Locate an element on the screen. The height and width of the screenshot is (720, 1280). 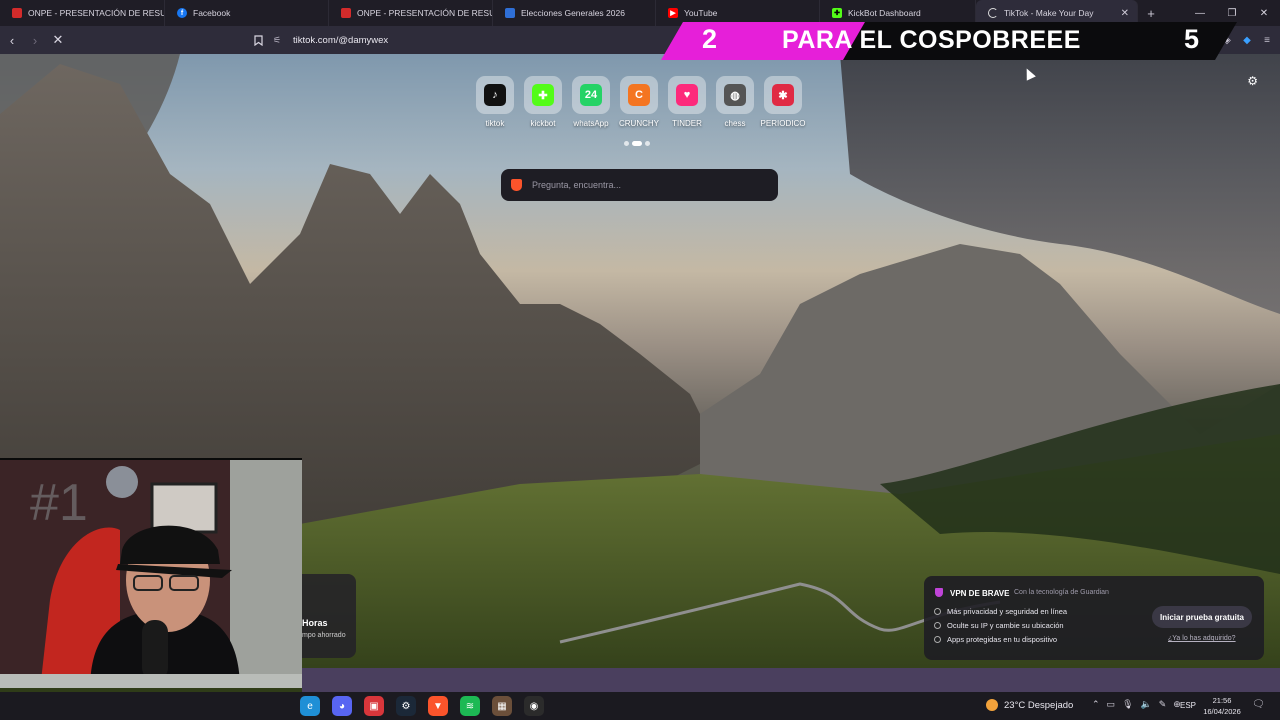
stats-widget: Horas mpo ahorrado is located at coordinates (326, 616).